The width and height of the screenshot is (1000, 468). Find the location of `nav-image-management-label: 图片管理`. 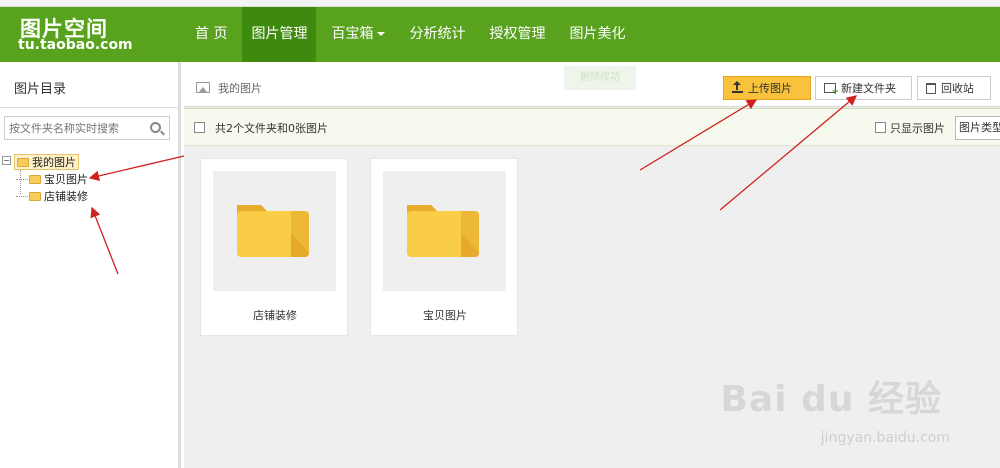

nav-image-management-label: 图片管理 is located at coordinates (279, 34).